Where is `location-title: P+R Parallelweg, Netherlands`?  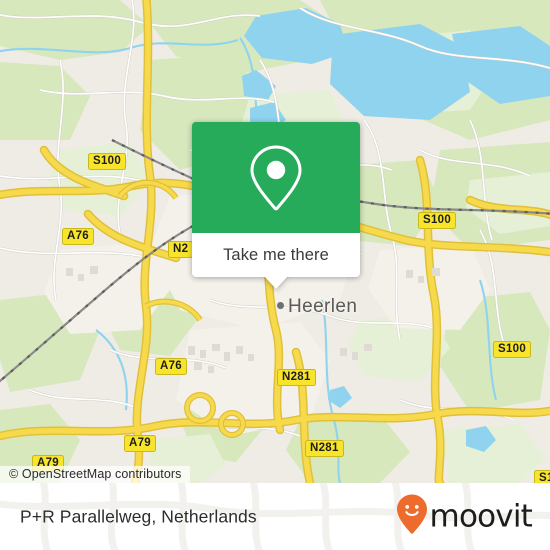 location-title: P+R Parallelweg, Netherlands is located at coordinates (138, 516).